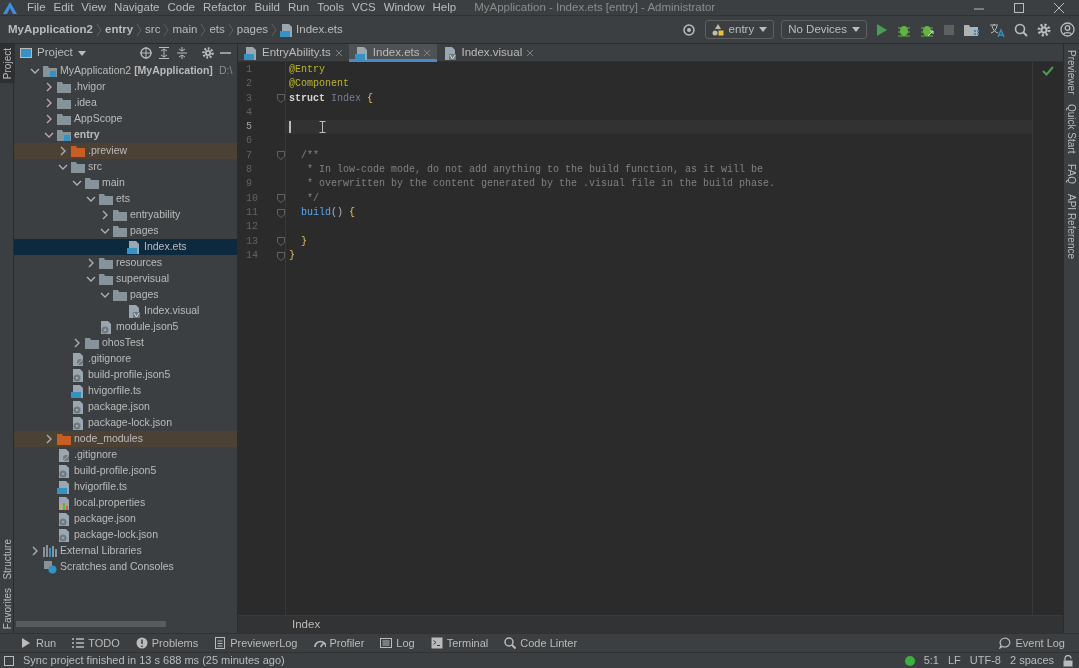 This screenshot has width=1079, height=668. What do you see at coordinates (125, 135) in the screenshot?
I see `tree-item: entry` at bounding box center [125, 135].